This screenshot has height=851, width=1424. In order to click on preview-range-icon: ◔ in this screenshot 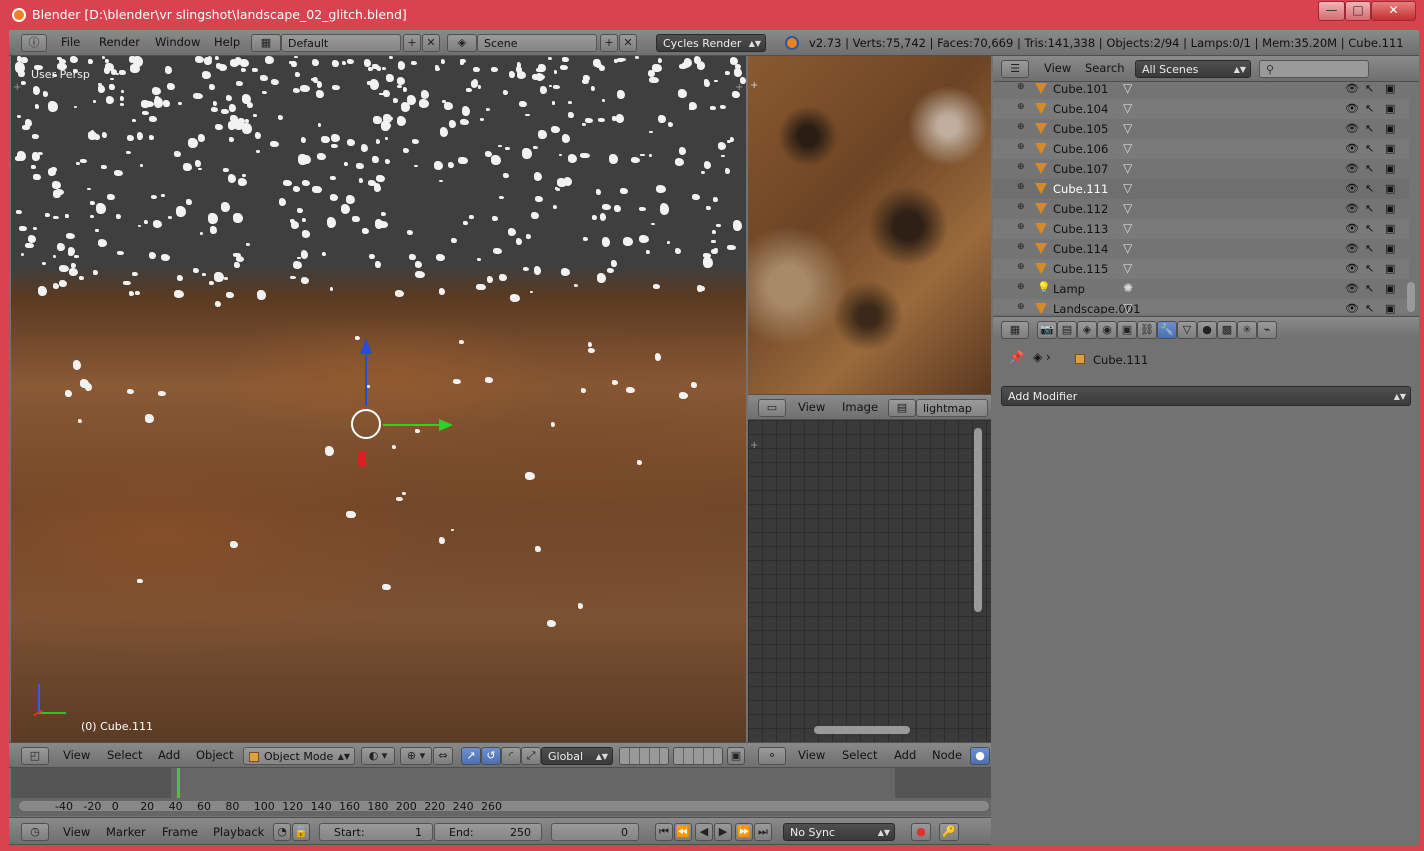, I will do `click(282, 832)`.